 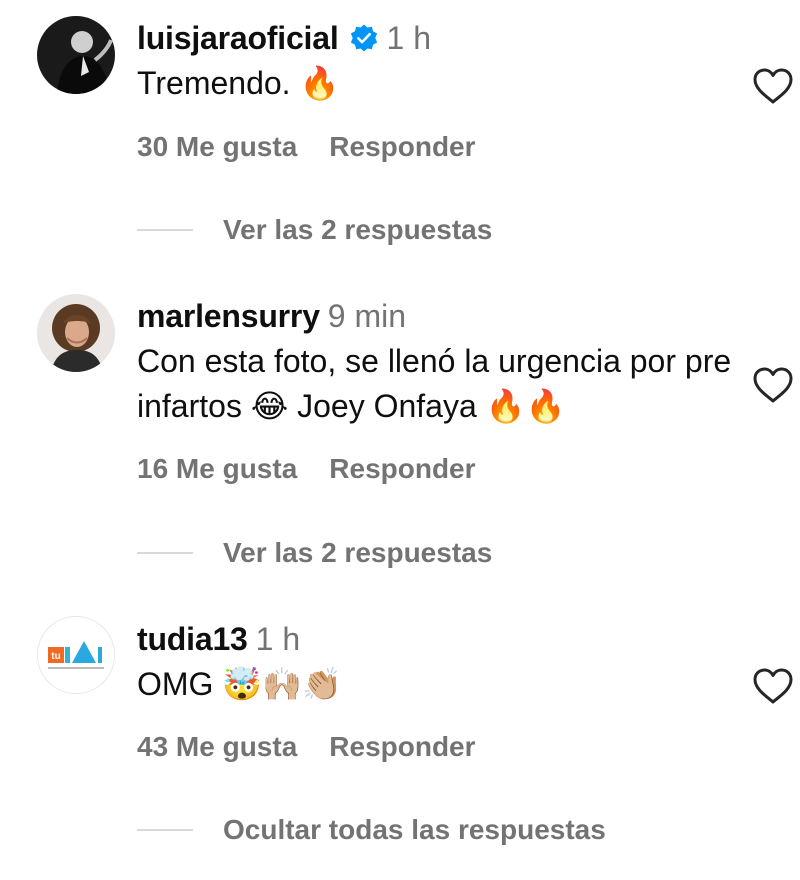 What do you see at coordinates (55, 656) in the screenshot?
I see `avatar-logo-tu: tu` at bounding box center [55, 656].